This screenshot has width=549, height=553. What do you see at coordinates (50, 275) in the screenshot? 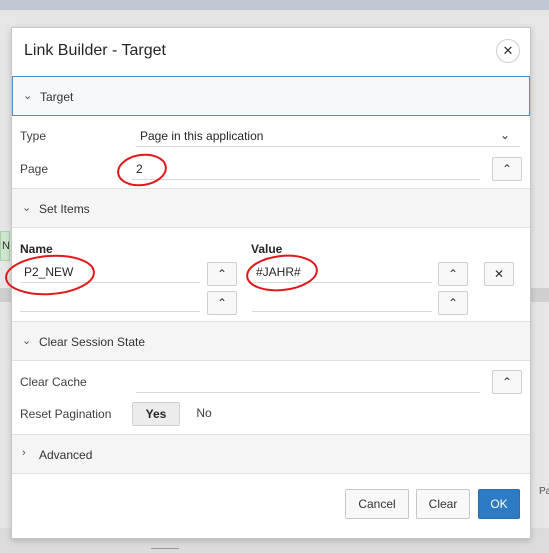
I see `annotation-circle-name` at bounding box center [50, 275].